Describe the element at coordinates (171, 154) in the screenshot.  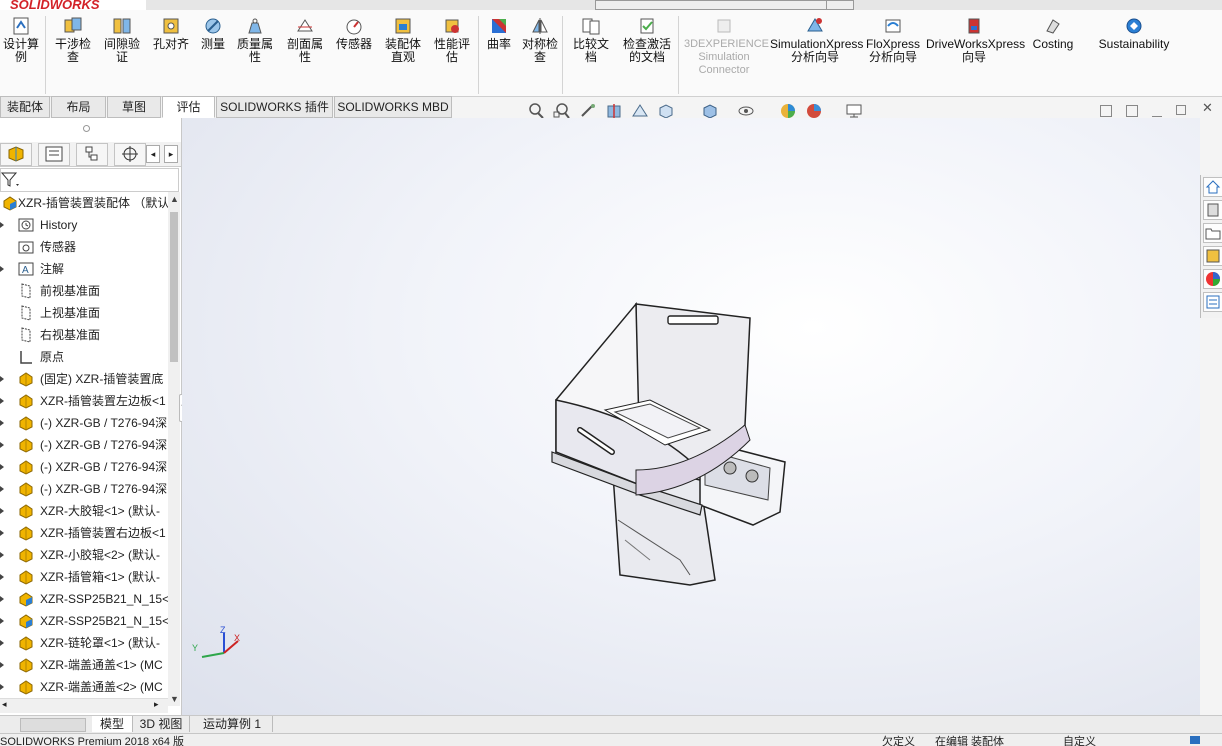
I see `tab-scroll-right-button: ▸` at that location.